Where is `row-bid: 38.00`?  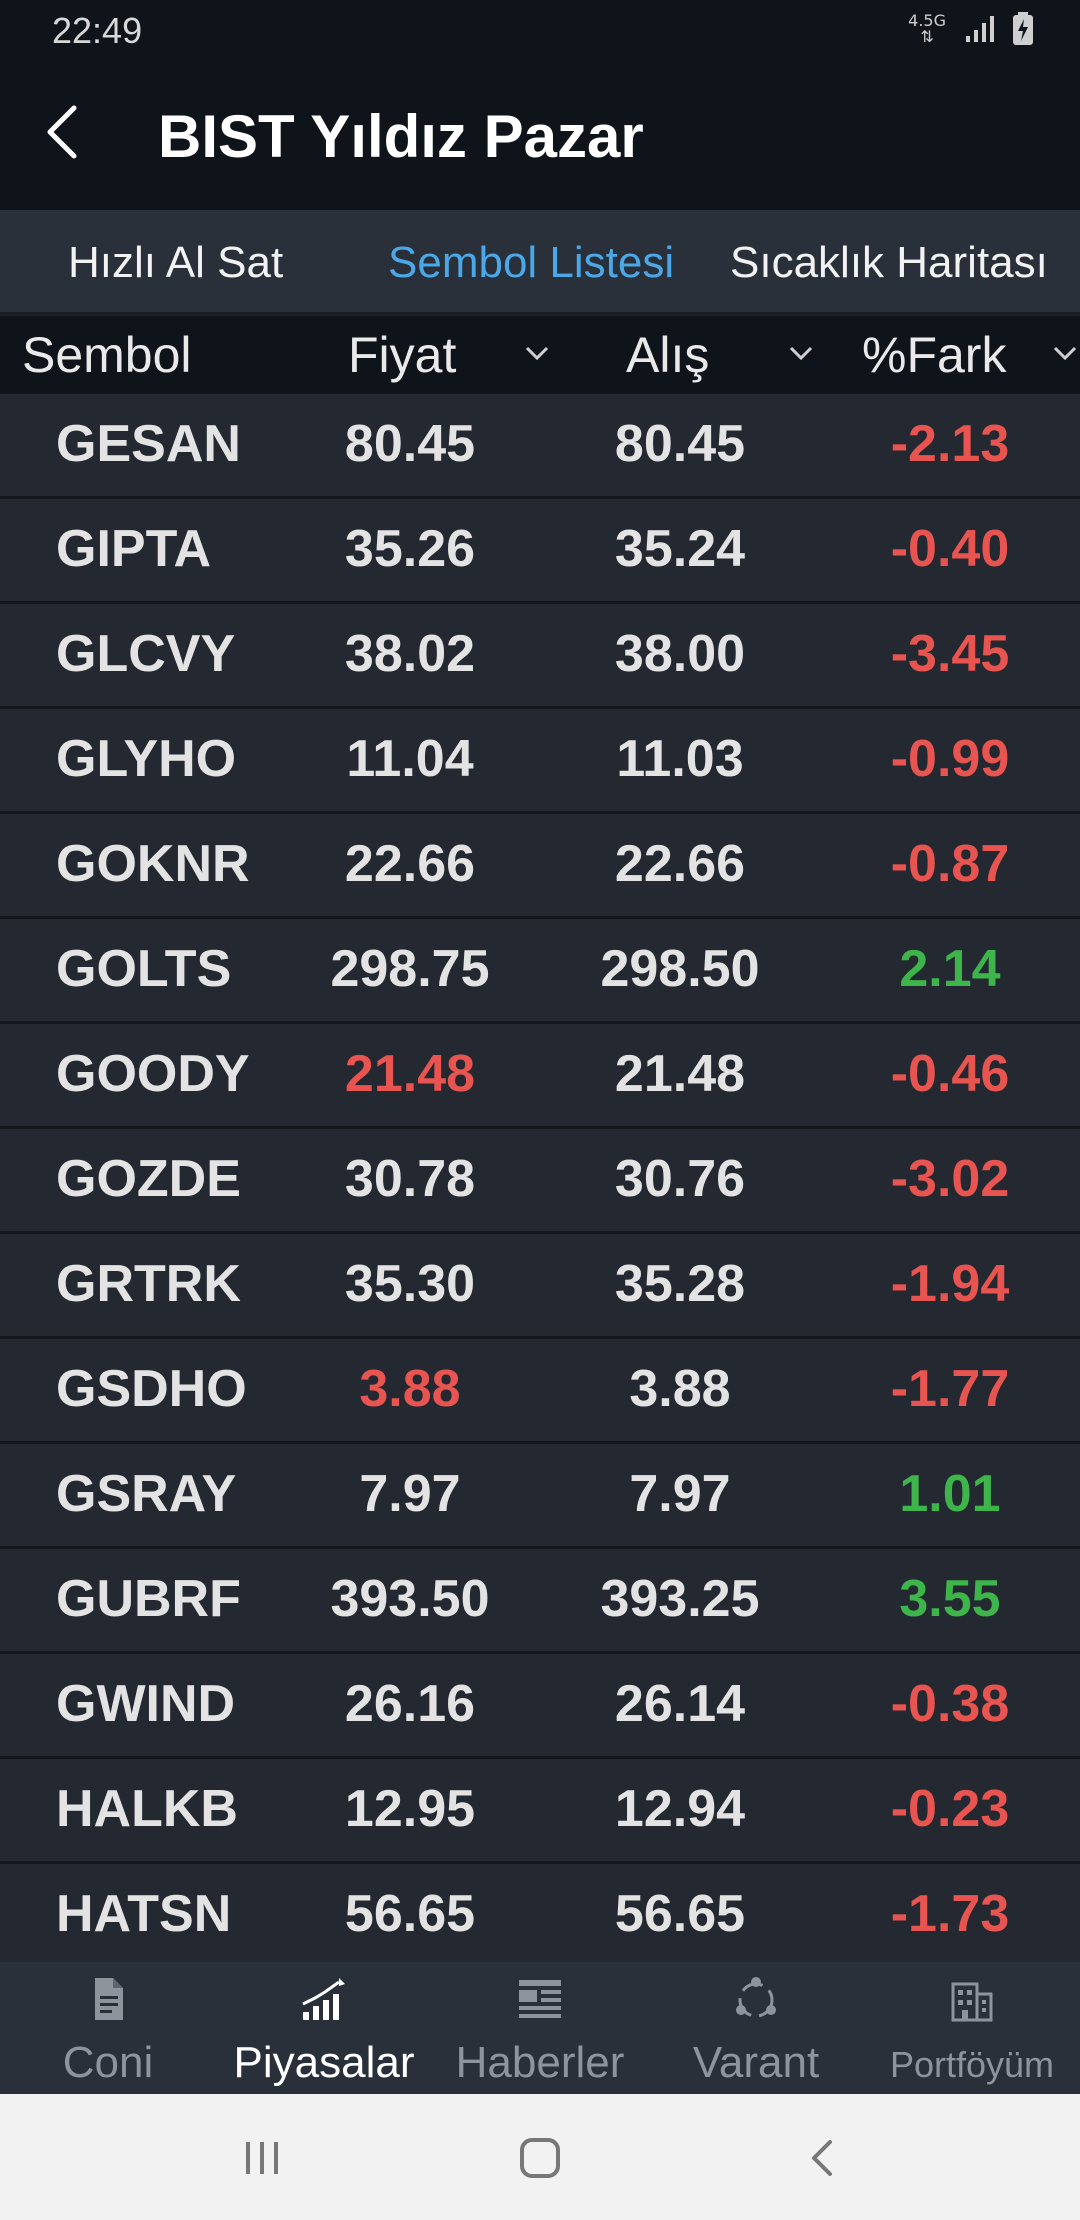
row-bid: 38.00 is located at coordinates (680, 654).